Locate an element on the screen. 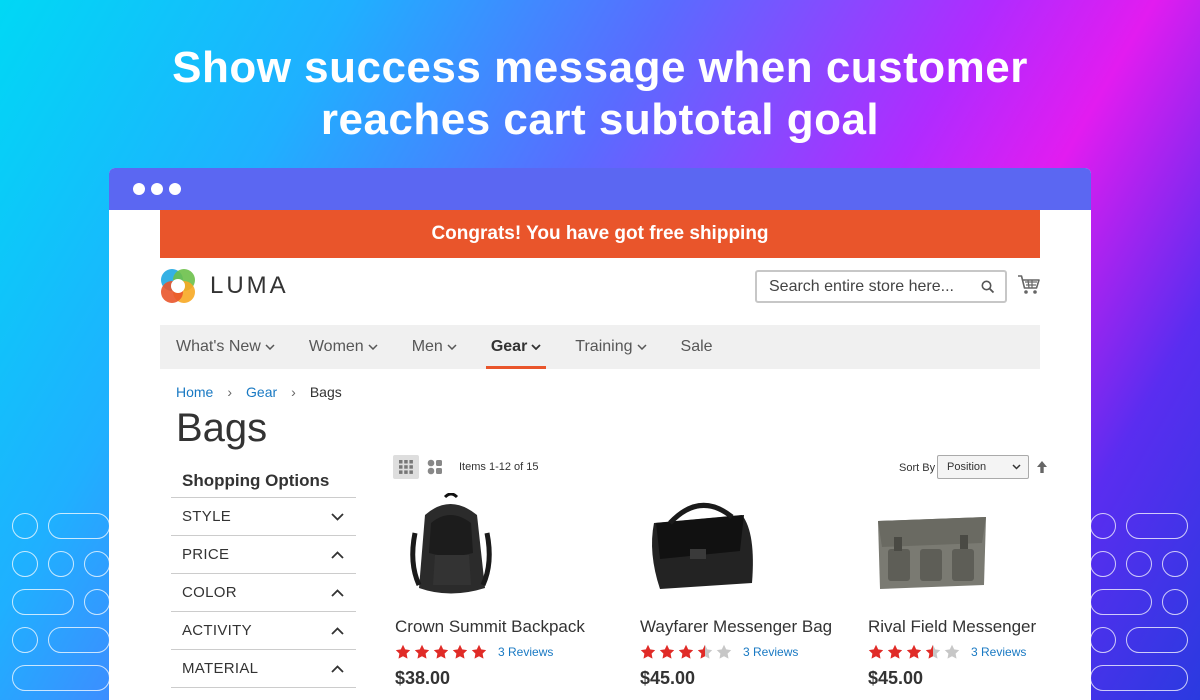 The image size is (1200, 700). nav-item-label: Training is located at coordinates (604, 346).